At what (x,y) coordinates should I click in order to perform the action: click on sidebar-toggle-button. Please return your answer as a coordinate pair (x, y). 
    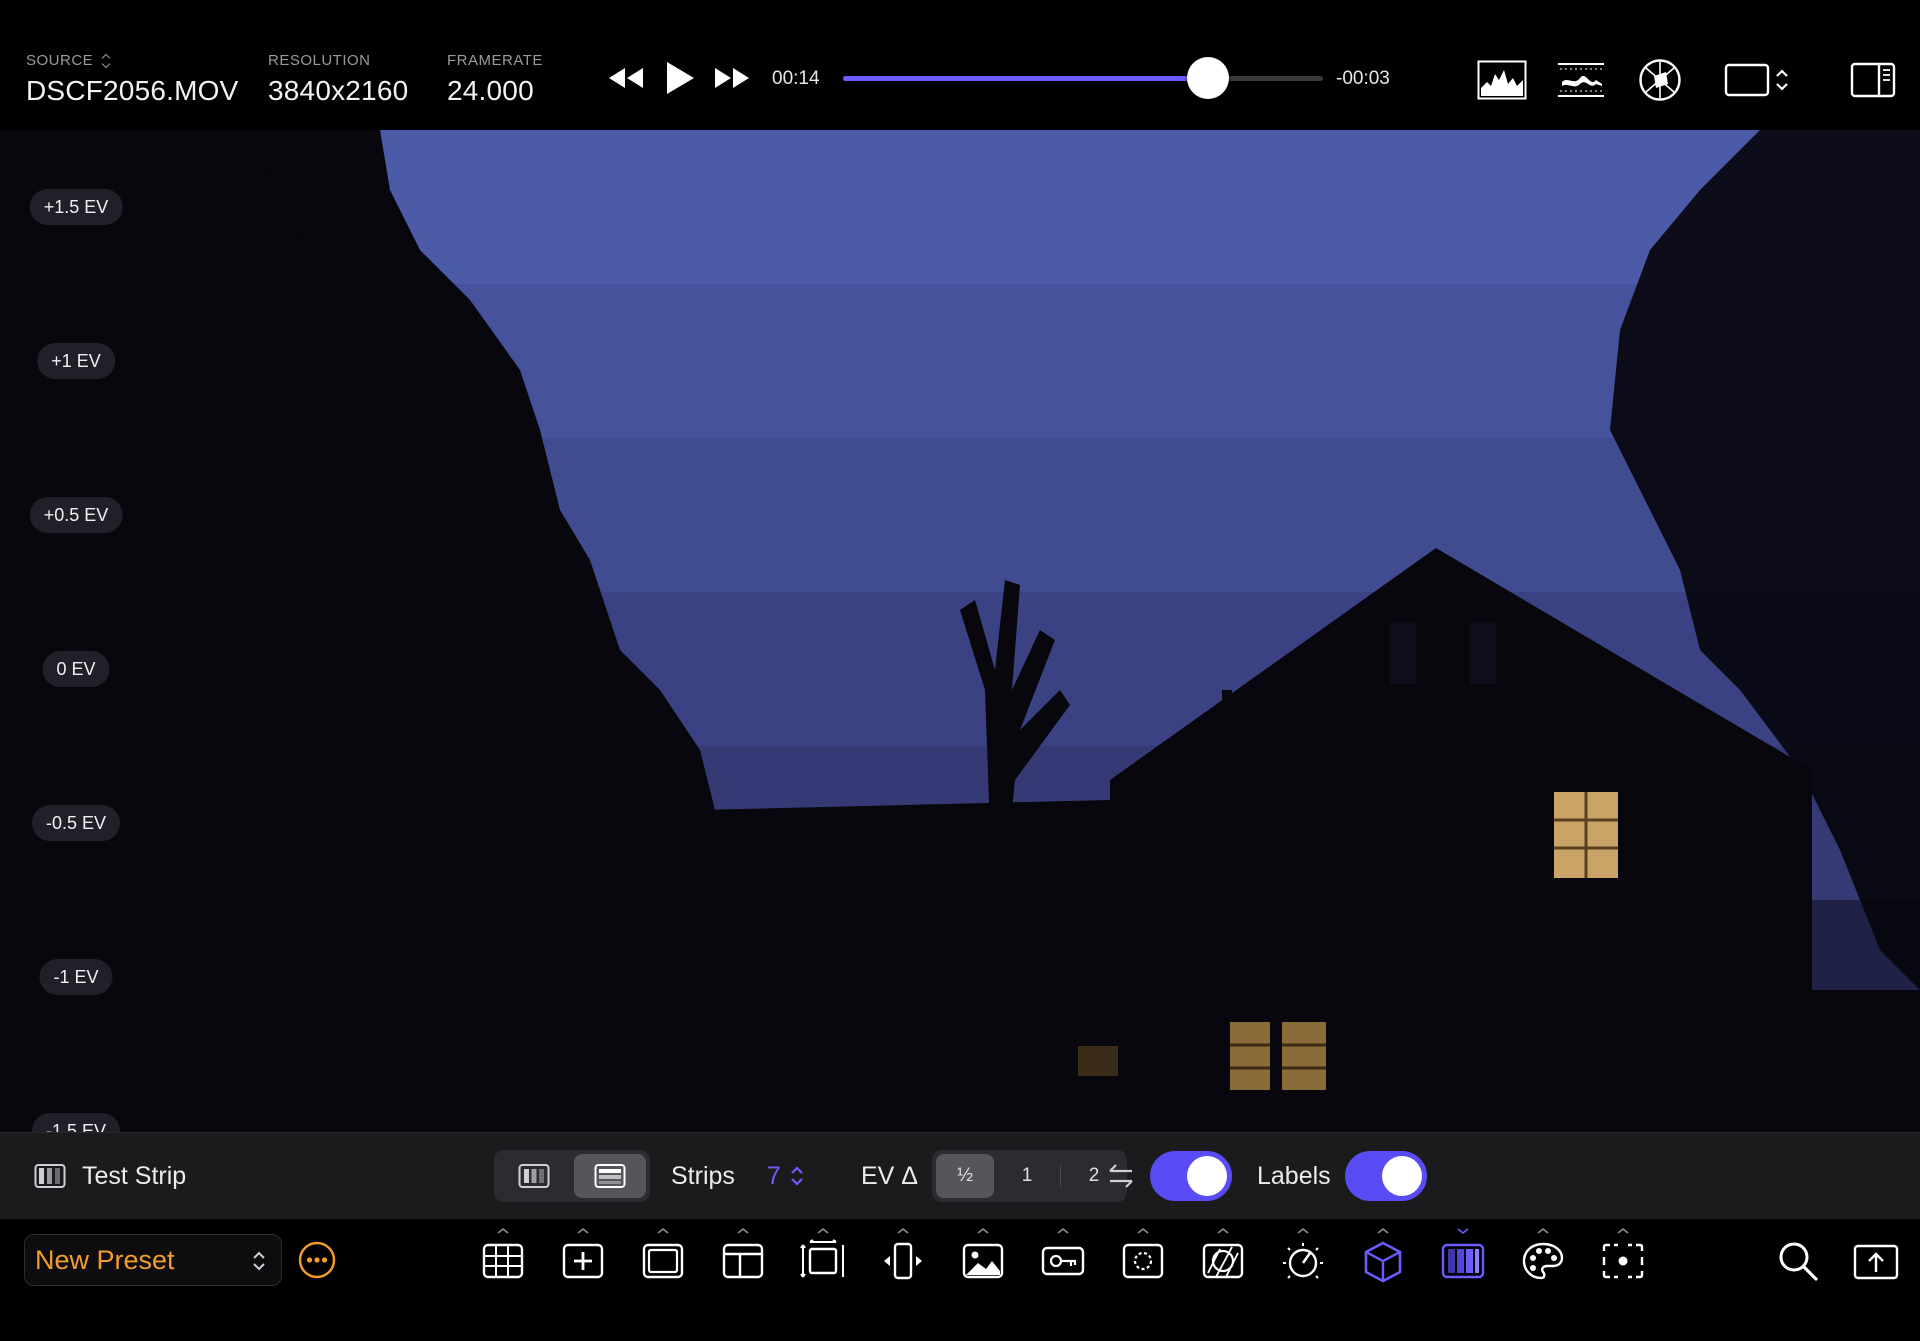
    Looking at the image, I should click on (1873, 80).